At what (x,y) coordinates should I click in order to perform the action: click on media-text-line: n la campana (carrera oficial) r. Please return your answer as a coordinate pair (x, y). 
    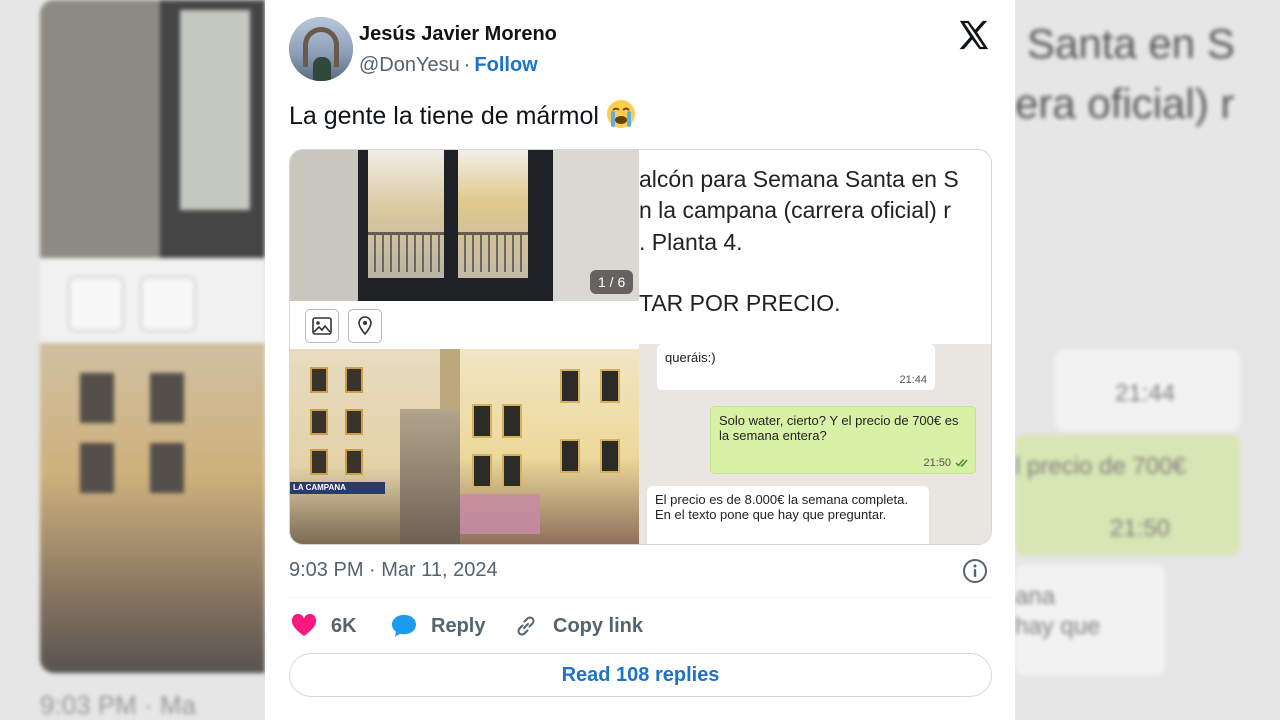
    Looking at the image, I should click on (795, 210).